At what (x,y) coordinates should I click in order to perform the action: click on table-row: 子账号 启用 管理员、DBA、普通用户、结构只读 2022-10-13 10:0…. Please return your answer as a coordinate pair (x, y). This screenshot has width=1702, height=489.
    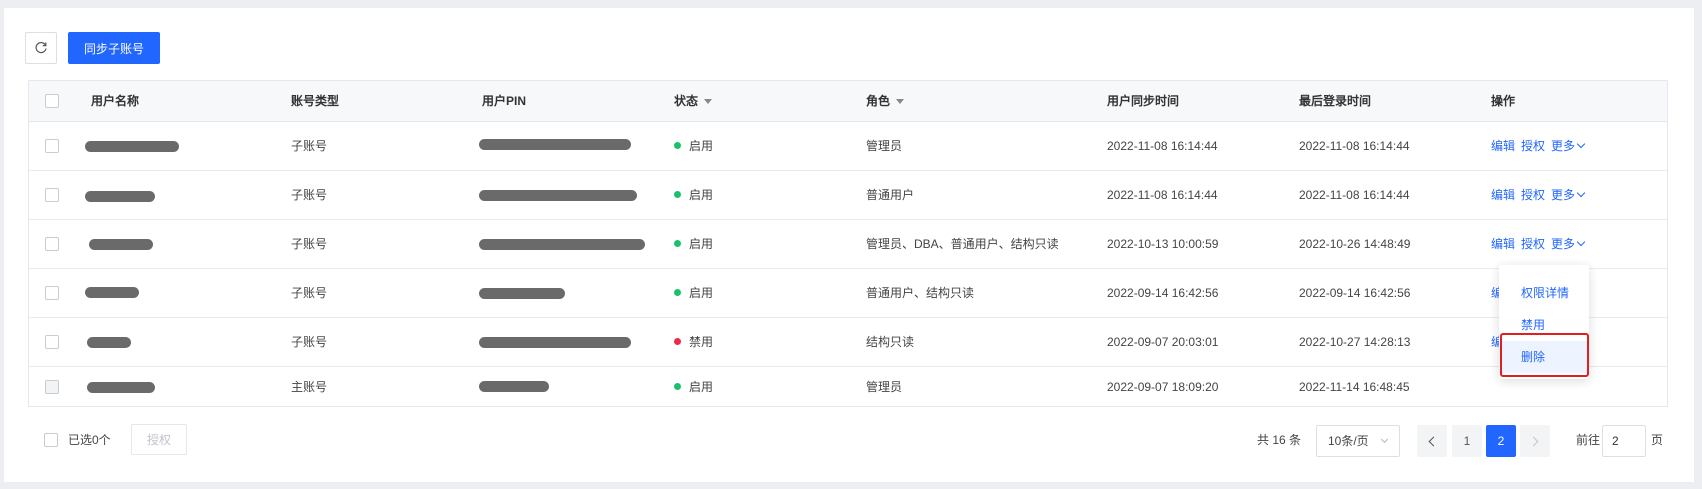
    Looking at the image, I should click on (848, 244).